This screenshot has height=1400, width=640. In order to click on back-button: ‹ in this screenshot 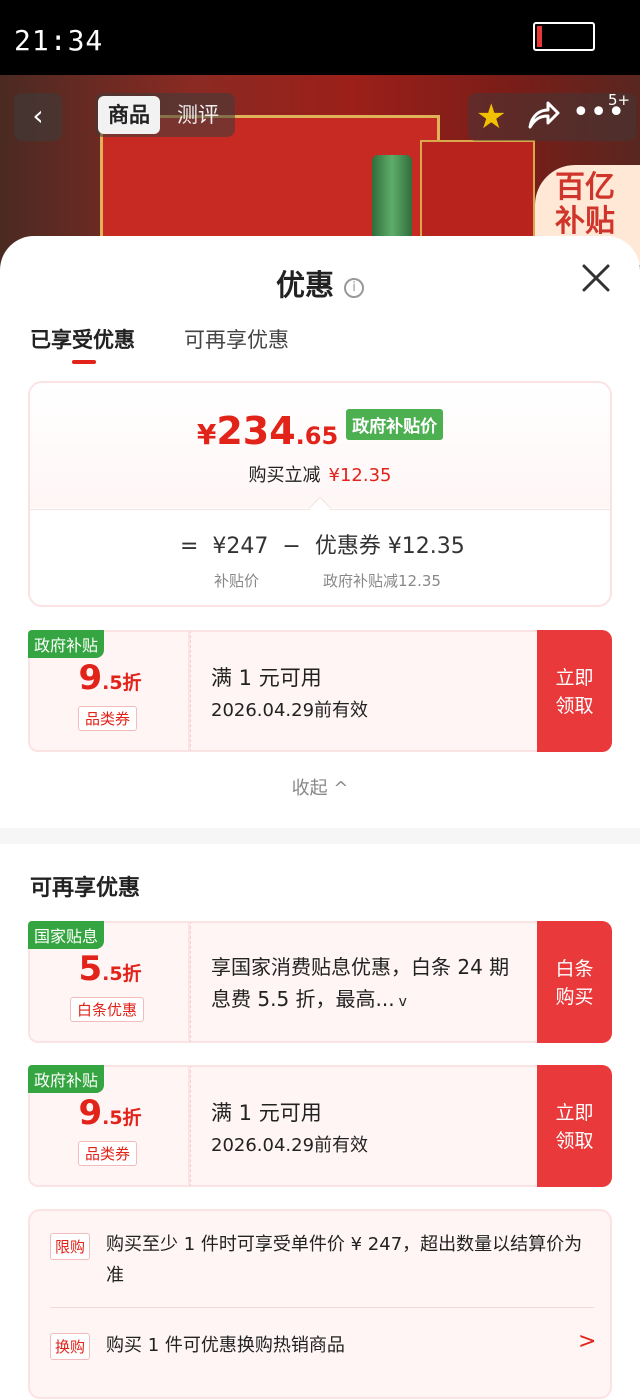, I will do `click(38, 117)`.